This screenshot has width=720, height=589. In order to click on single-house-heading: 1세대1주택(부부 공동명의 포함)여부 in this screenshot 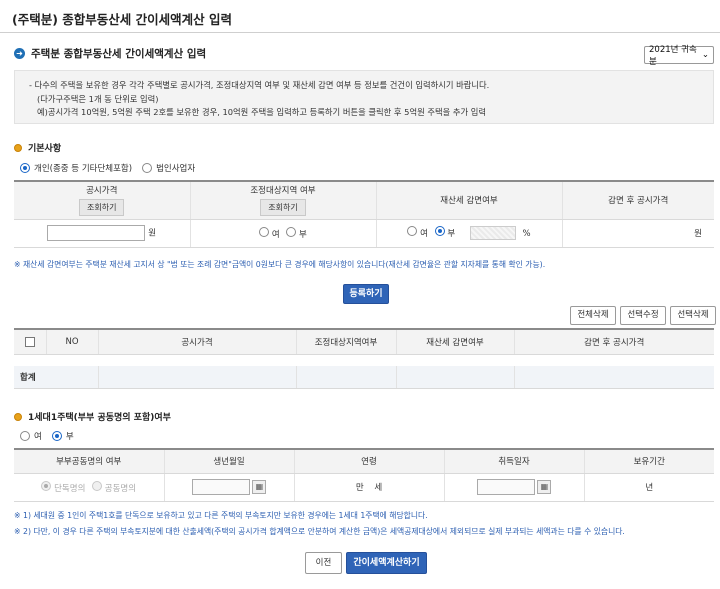, I will do `click(92, 416)`.